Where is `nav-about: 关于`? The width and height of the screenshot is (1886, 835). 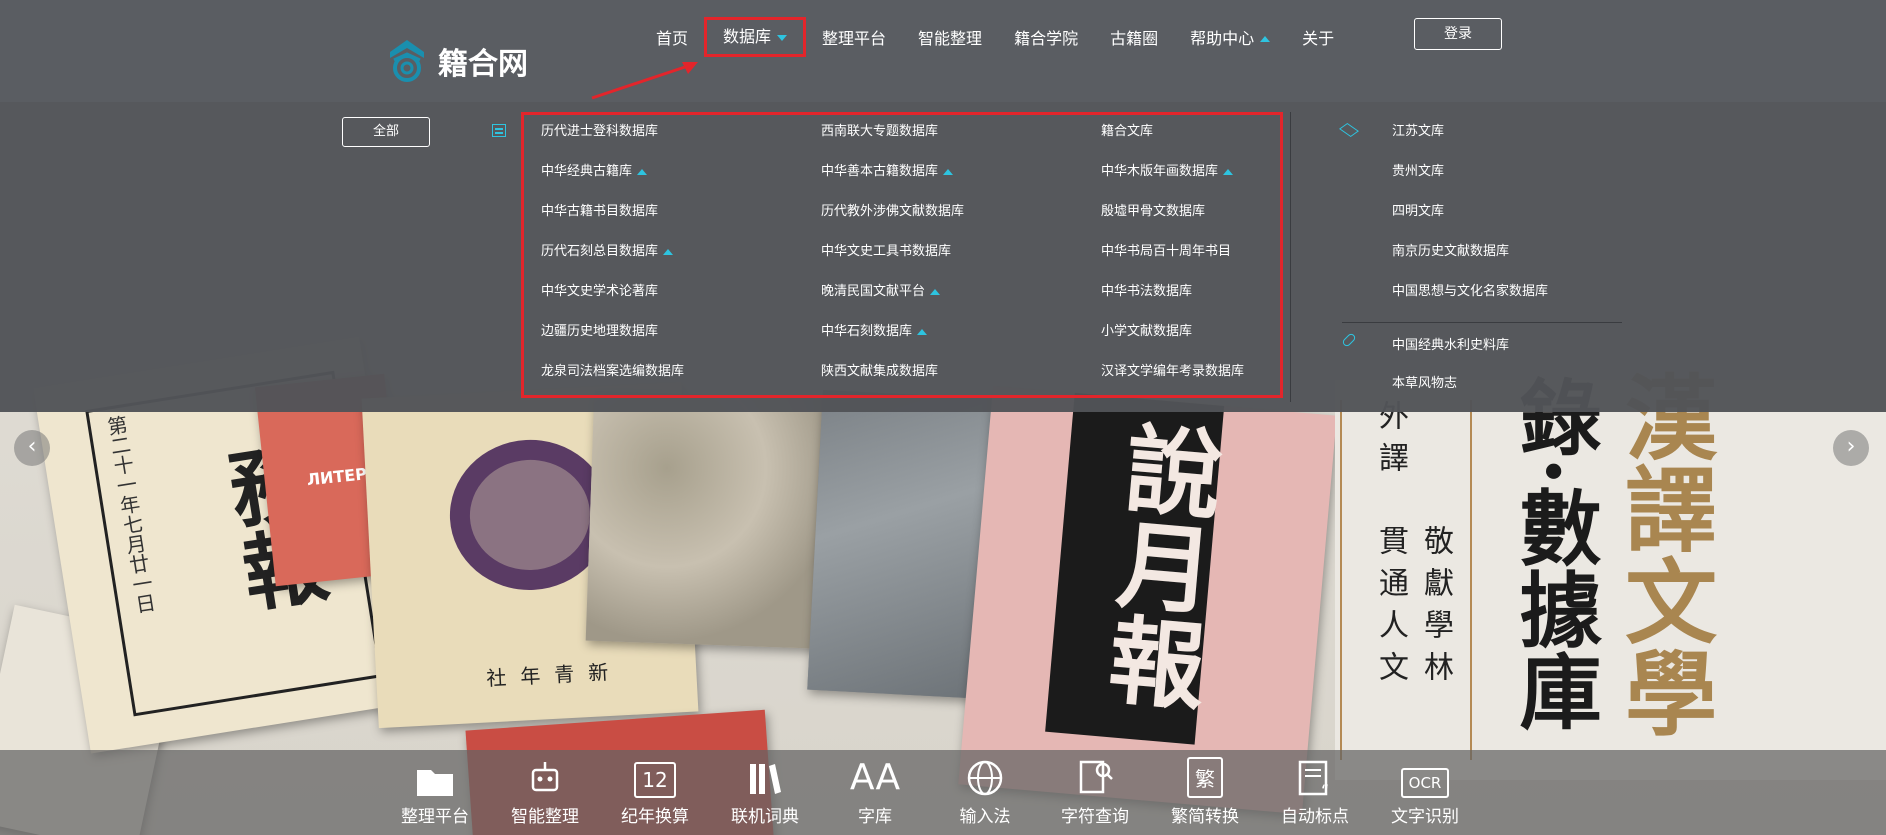
nav-about: 关于 is located at coordinates (1318, 39).